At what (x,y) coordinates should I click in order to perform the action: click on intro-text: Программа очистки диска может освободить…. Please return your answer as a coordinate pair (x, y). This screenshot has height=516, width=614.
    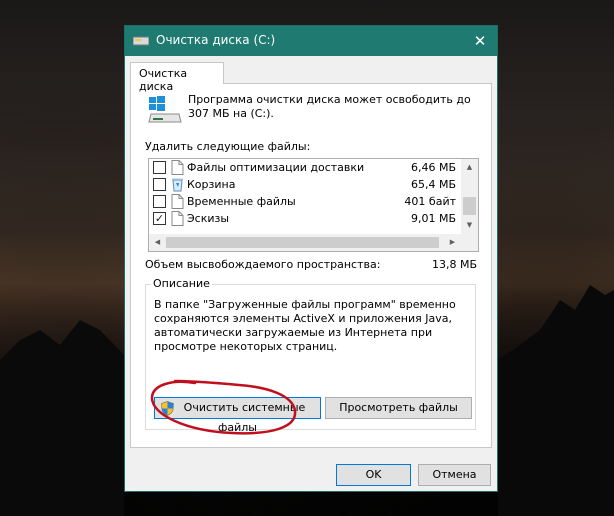
    Looking at the image, I should click on (329, 106).